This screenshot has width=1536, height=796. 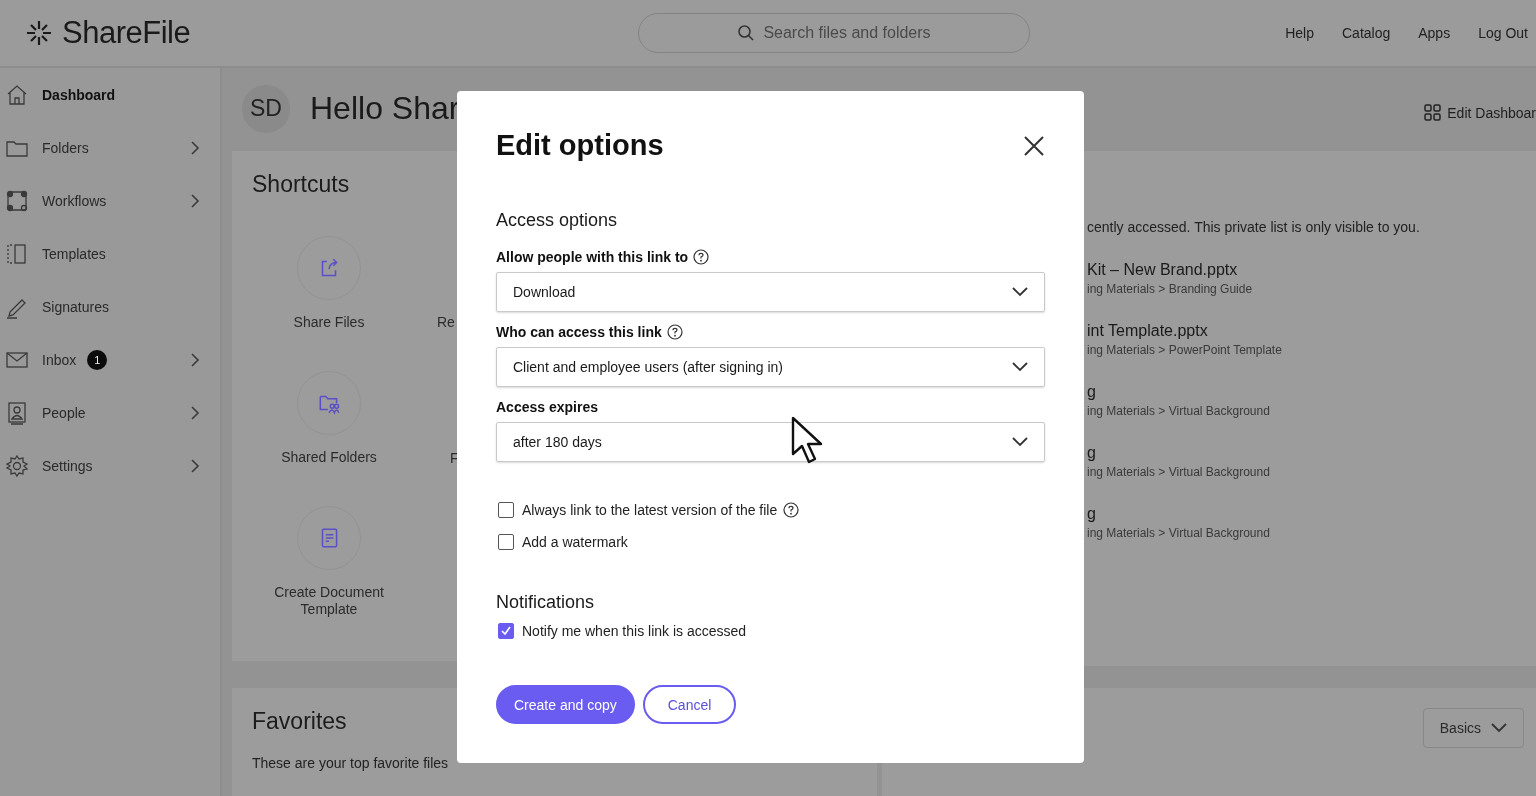 What do you see at coordinates (110, 200) in the screenshot?
I see `sidebar-item: Workflows` at bounding box center [110, 200].